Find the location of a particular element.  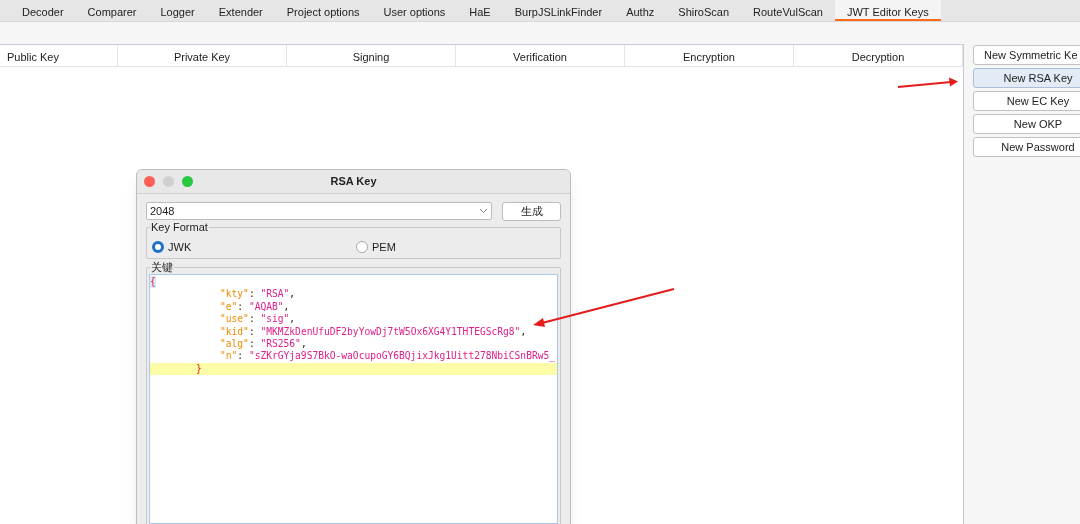

group-label: 关键 is located at coordinates (162, 267).